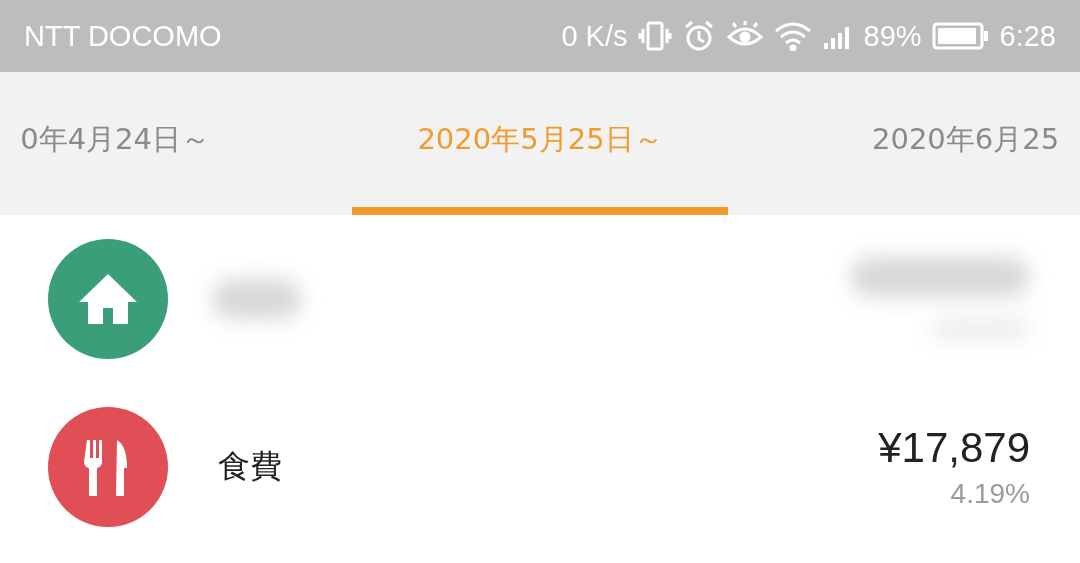 The width and height of the screenshot is (1080, 563). What do you see at coordinates (540, 143) in the screenshot?
I see `date-tab: 2020年5月25日～` at bounding box center [540, 143].